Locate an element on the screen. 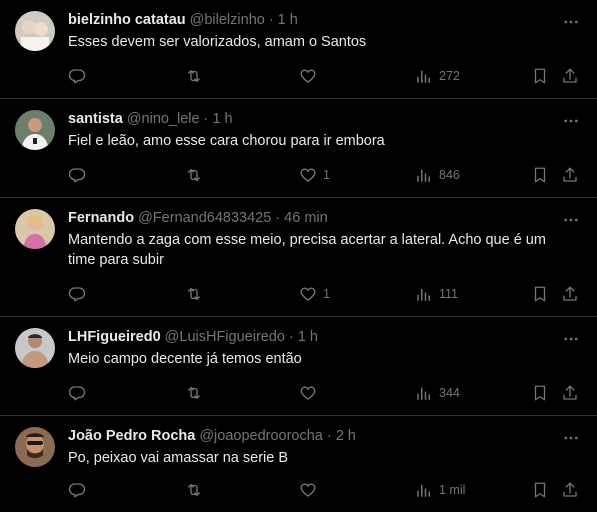  view-count: 111 is located at coordinates (449, 294).